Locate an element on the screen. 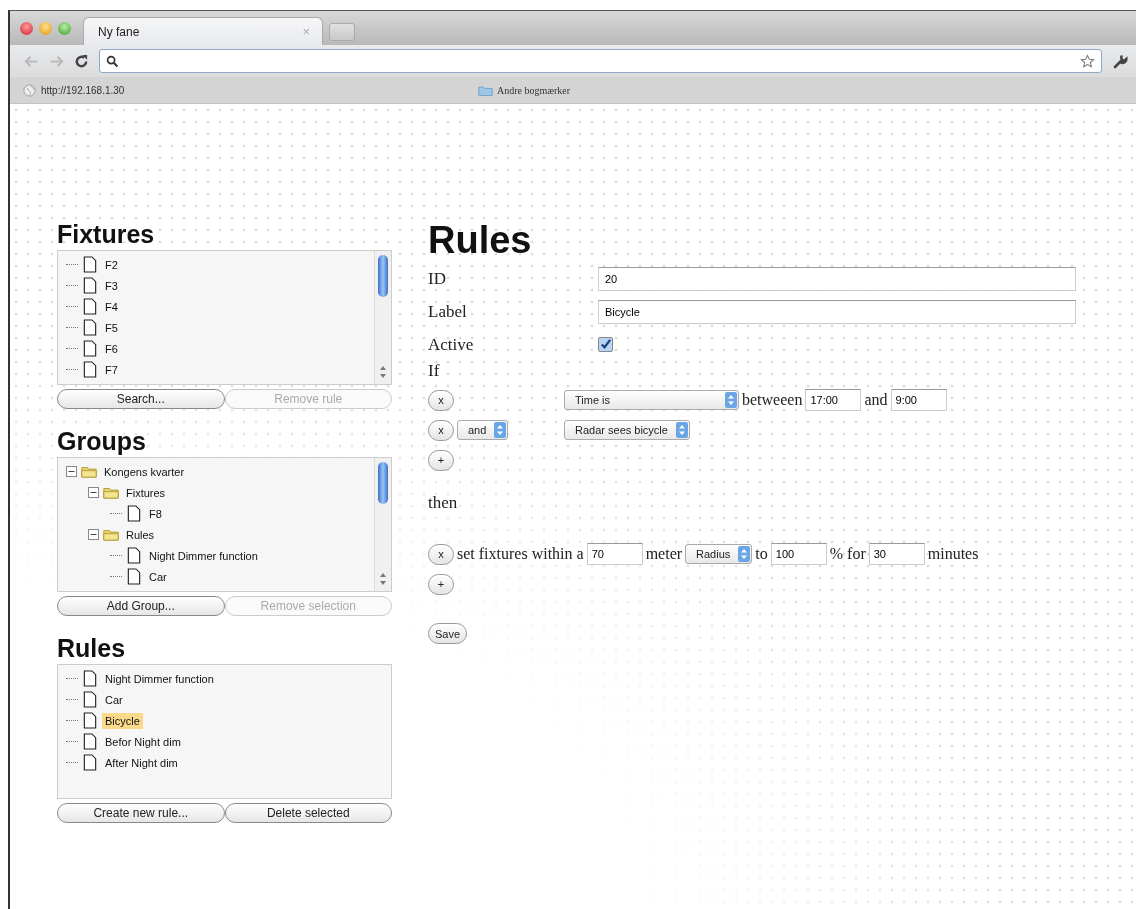  rule-text: minutes is located at coordinates (953, 554).